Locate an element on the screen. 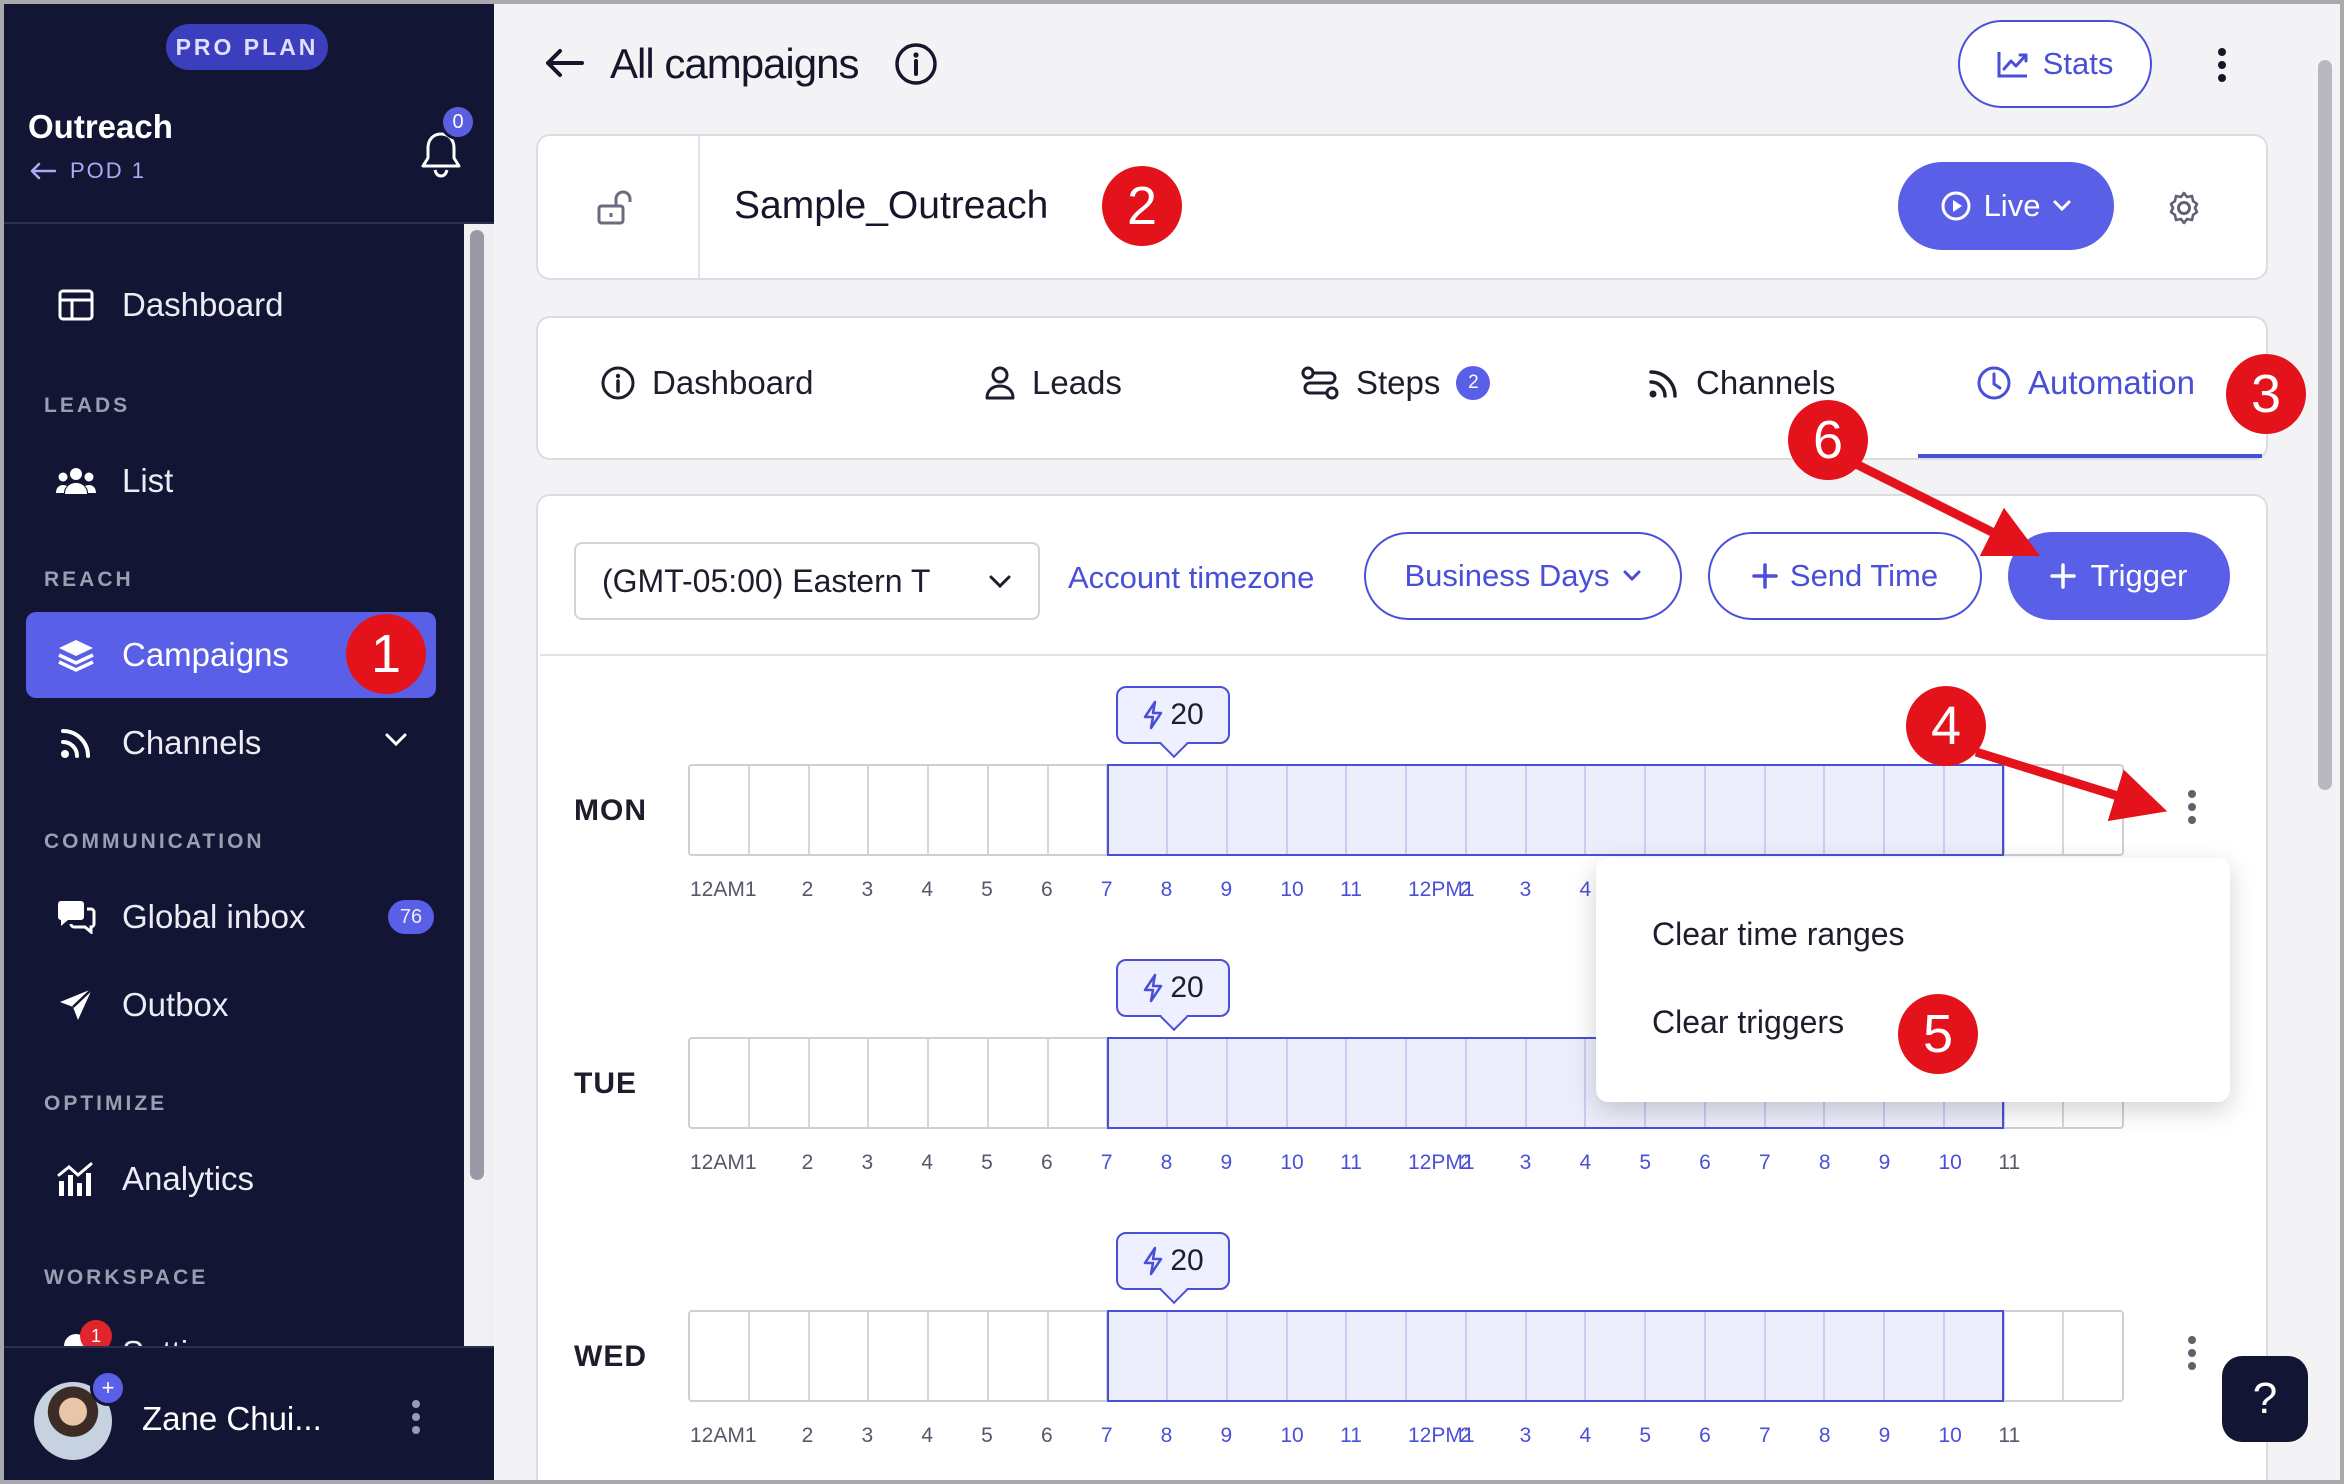 The height and width of the screenshot is (1484, 2344). annotation-6: 6 is located at coordinates (1828, 440).